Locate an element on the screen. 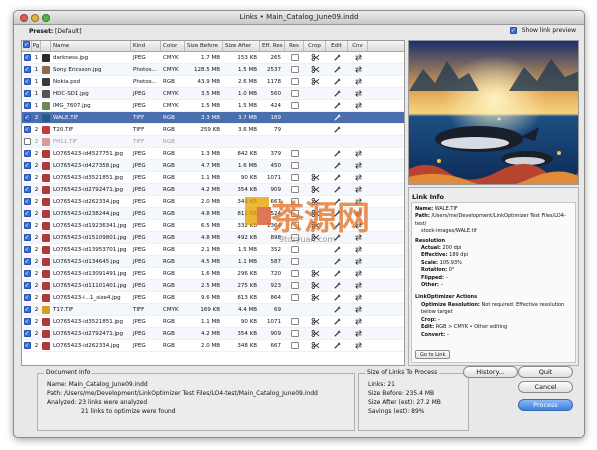 The width and height of the screenshot is (597, 450). column-header-cnv: Cnv is located at coordinates (358, 46).